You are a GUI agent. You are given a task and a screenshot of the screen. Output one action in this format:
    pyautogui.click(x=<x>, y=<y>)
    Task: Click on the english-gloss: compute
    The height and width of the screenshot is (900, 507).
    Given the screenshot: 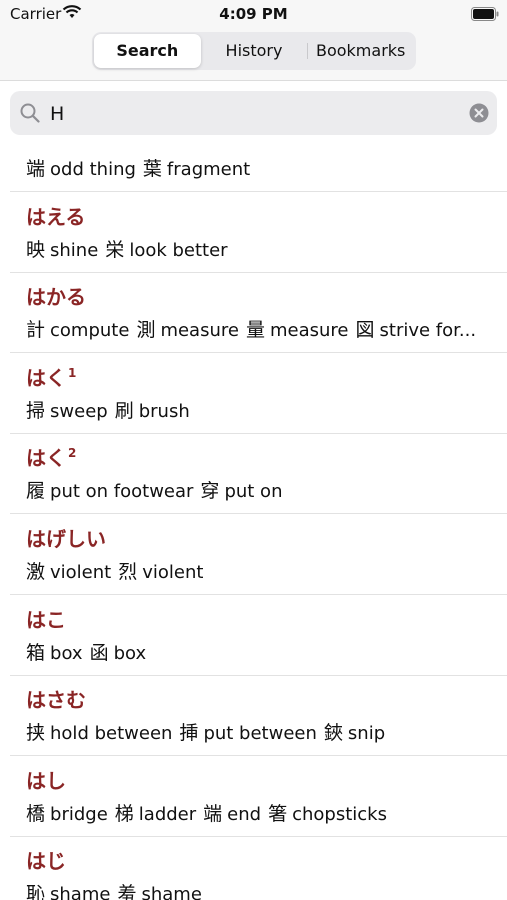 What is the action you would take?
    pyautogui.click(x=90, y=331)
    